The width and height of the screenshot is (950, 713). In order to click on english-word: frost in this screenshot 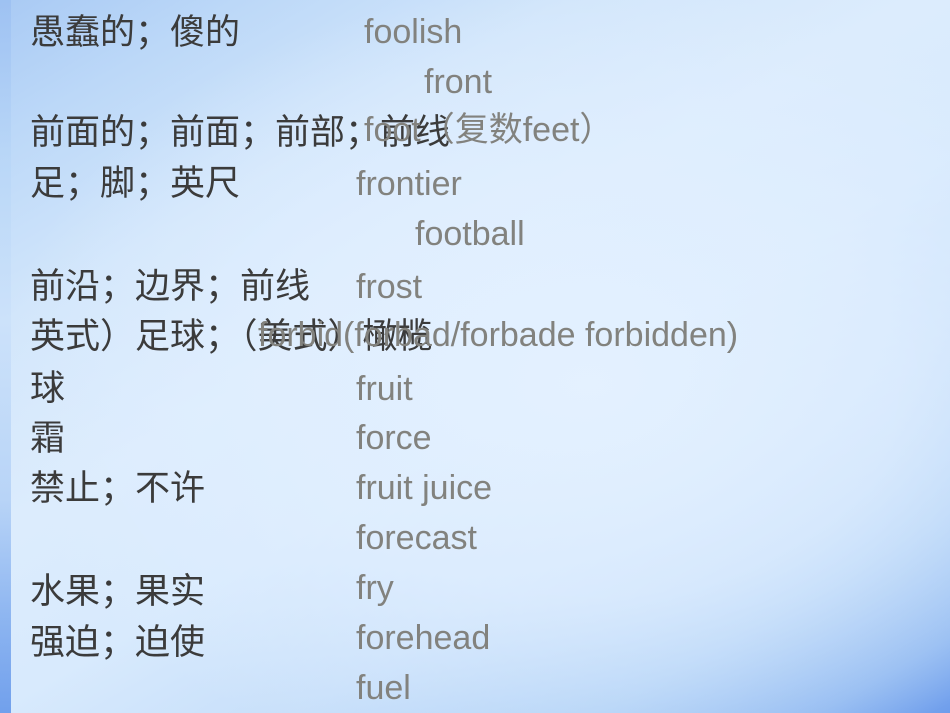, I will do `click(389, 287)`.